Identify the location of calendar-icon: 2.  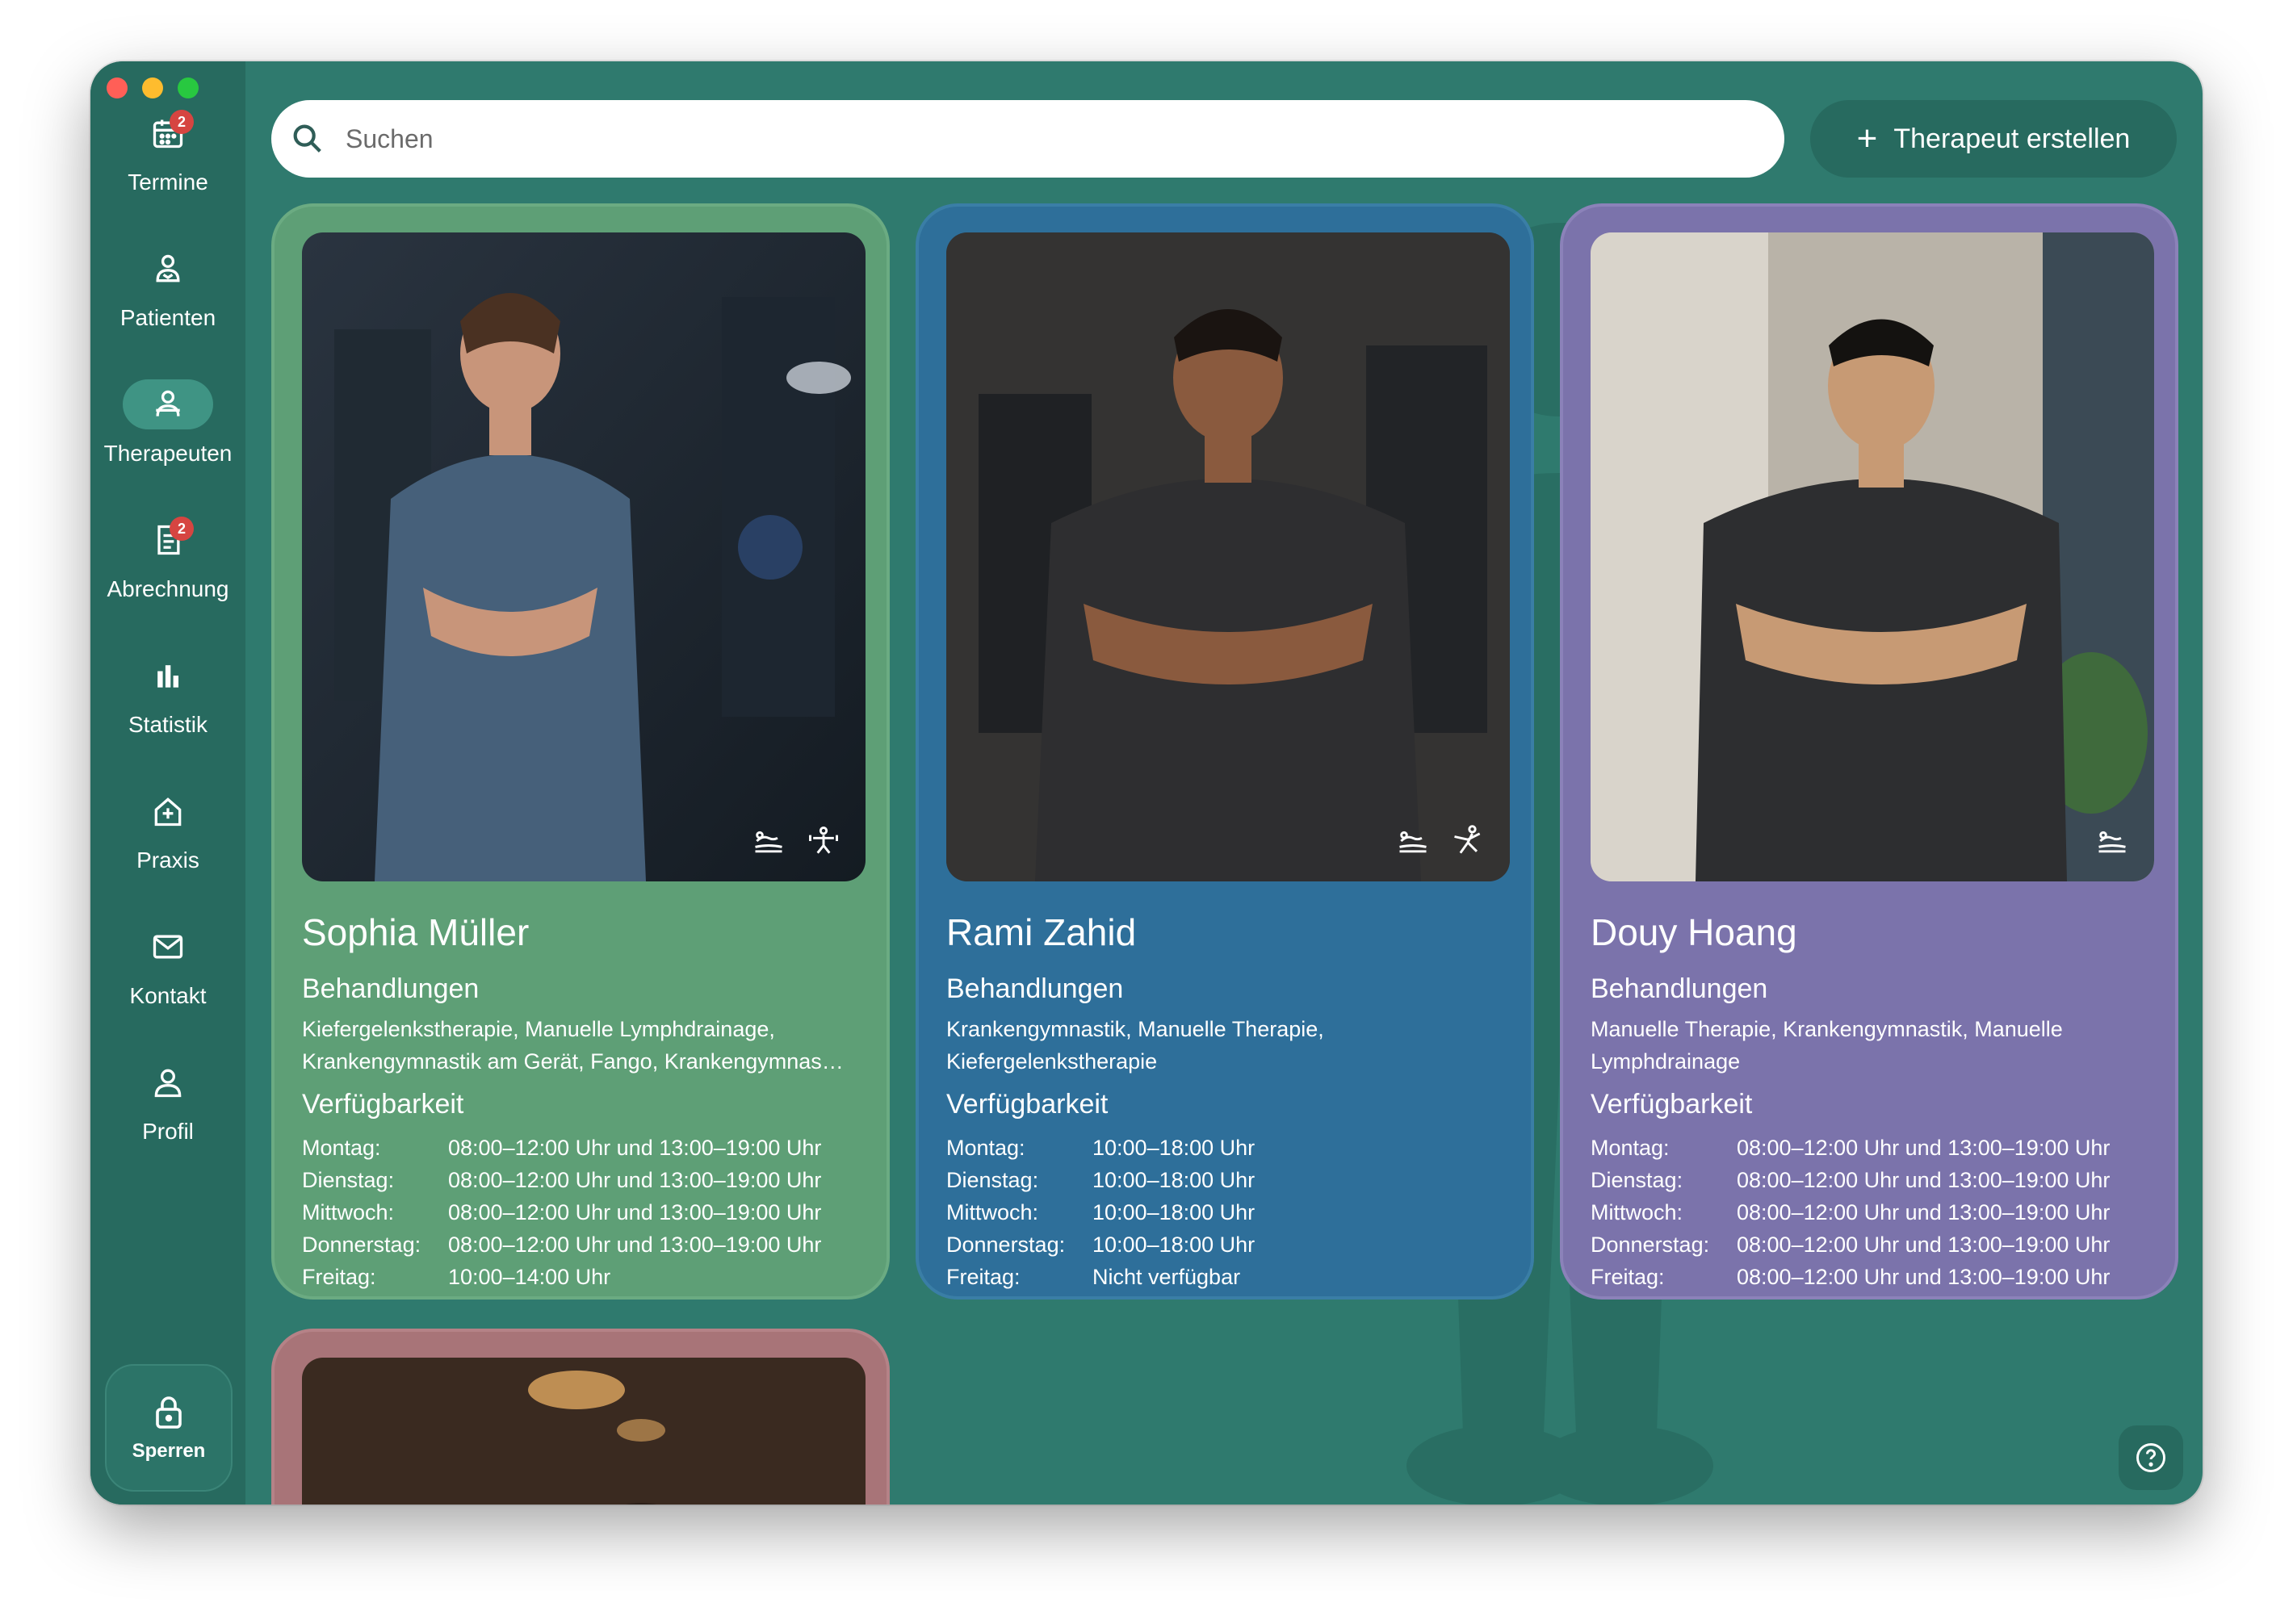
(168, 133).